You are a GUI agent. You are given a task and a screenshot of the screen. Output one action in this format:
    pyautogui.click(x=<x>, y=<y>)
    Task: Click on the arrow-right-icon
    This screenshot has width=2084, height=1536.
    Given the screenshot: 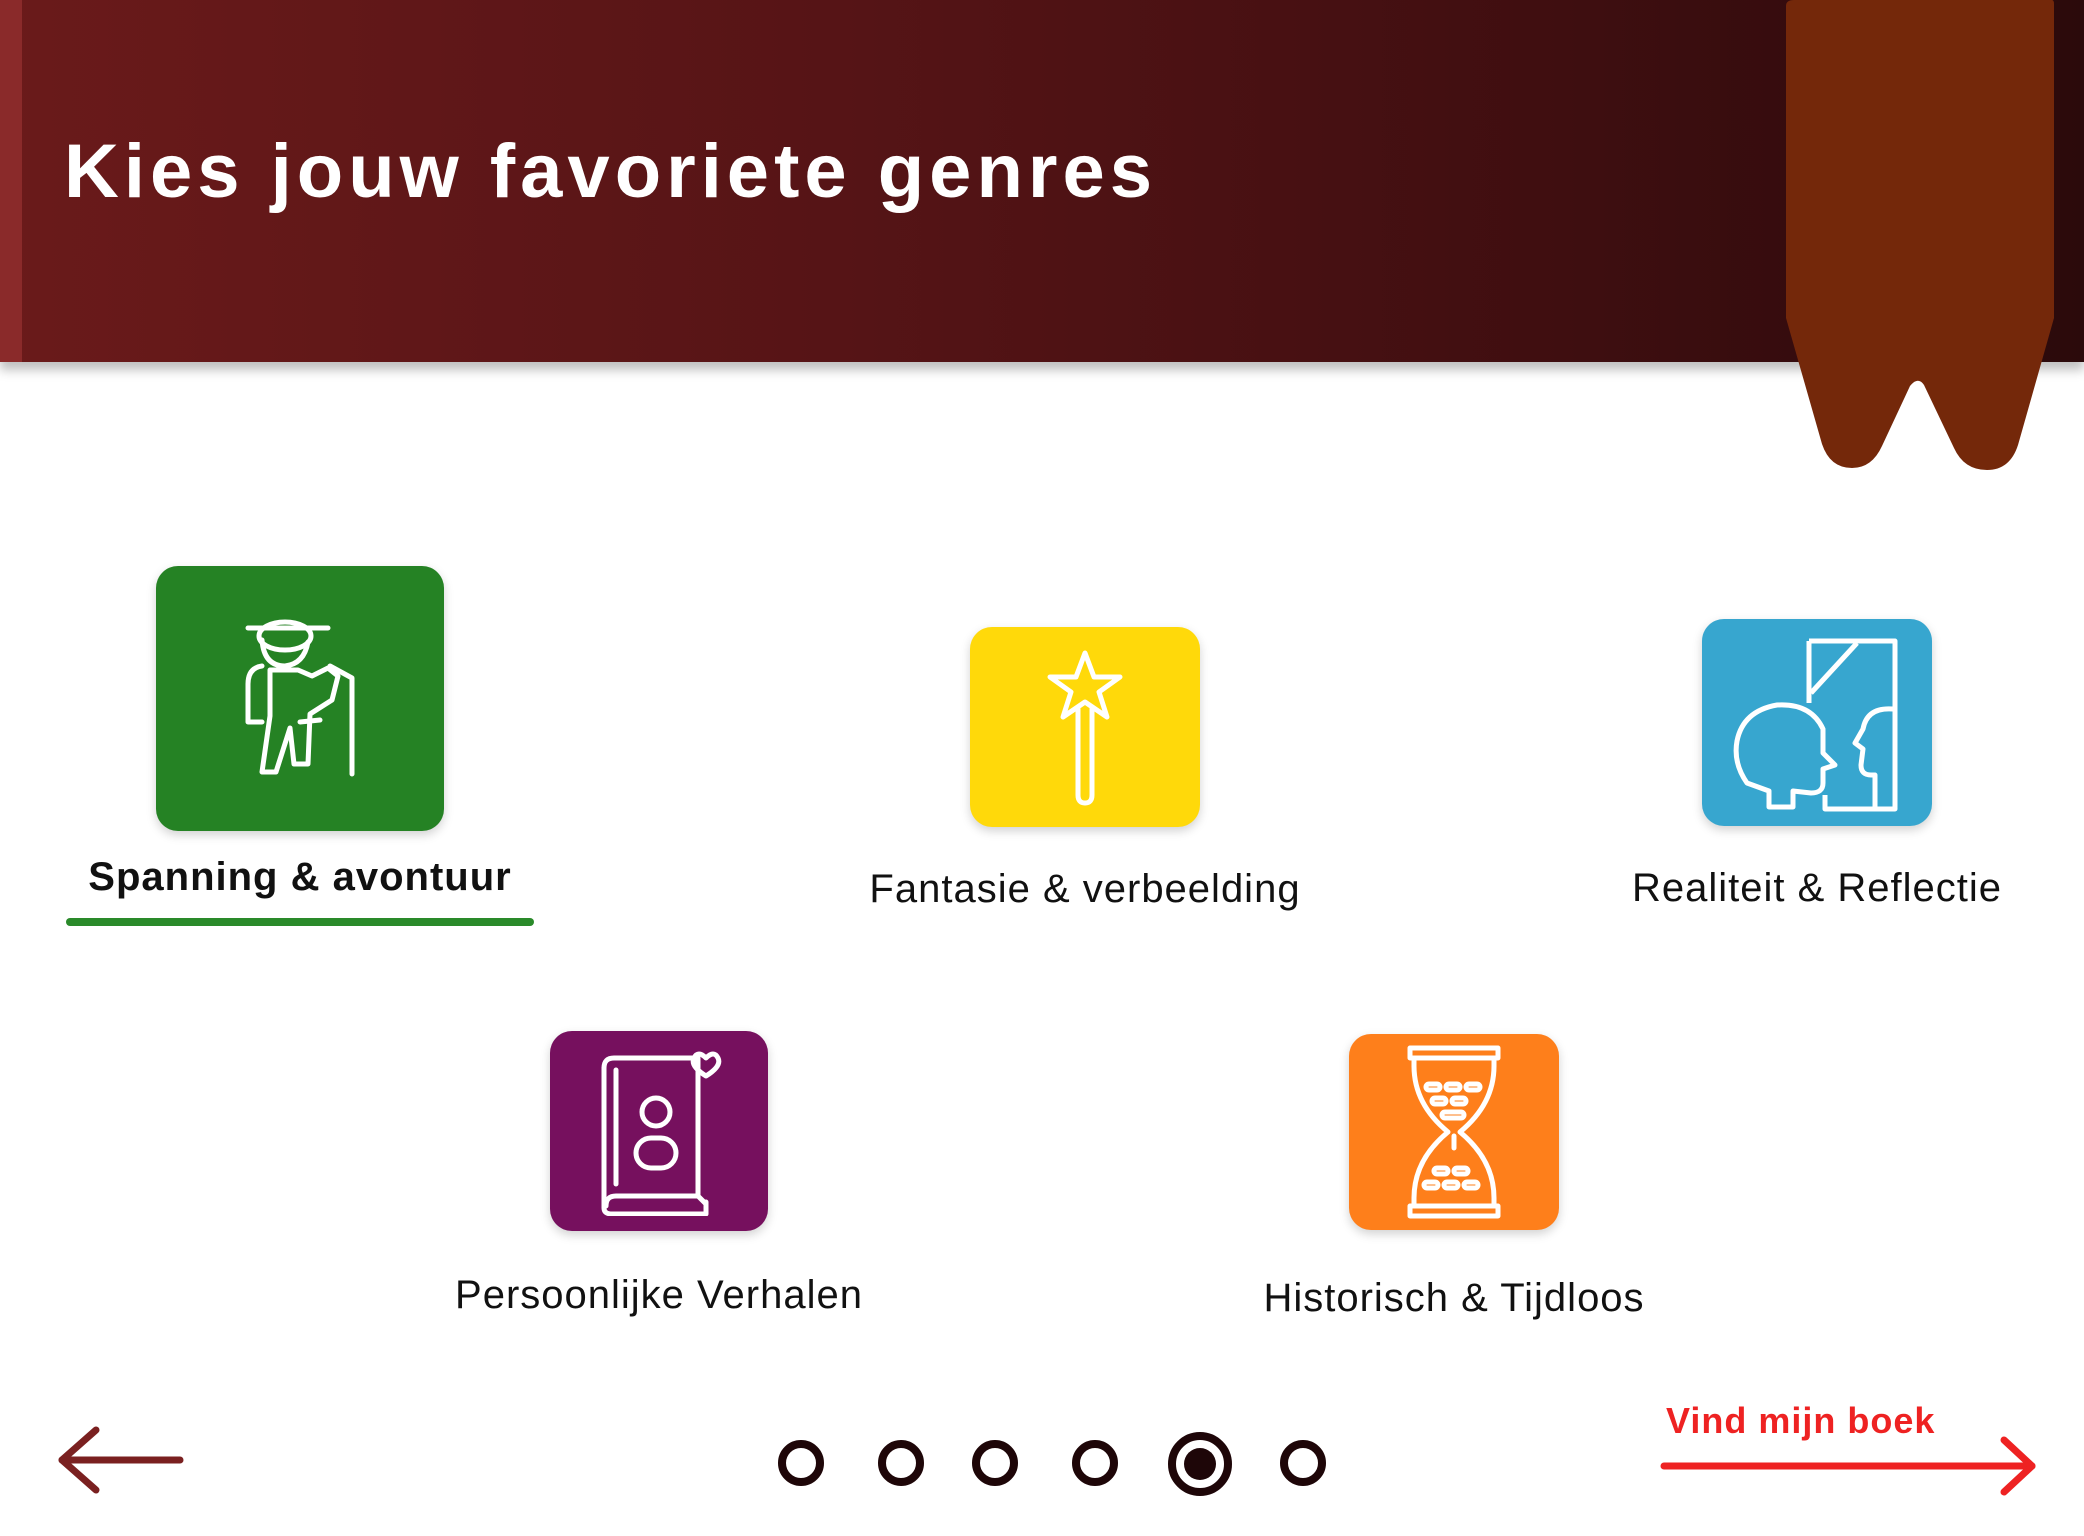 What is the action you would take?
    pyautogui.click(x=1850, y=1466)
    